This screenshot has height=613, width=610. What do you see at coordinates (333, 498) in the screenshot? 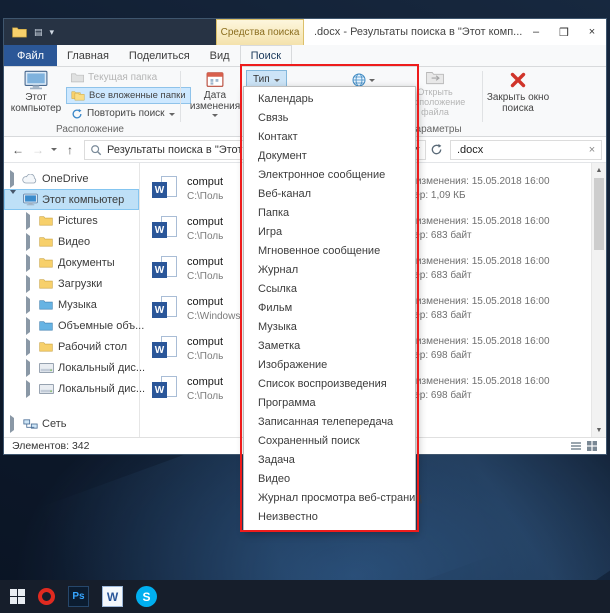
I see `menu-item: Журнал просмотра веб-страниц` at bounding box center [333, 498].